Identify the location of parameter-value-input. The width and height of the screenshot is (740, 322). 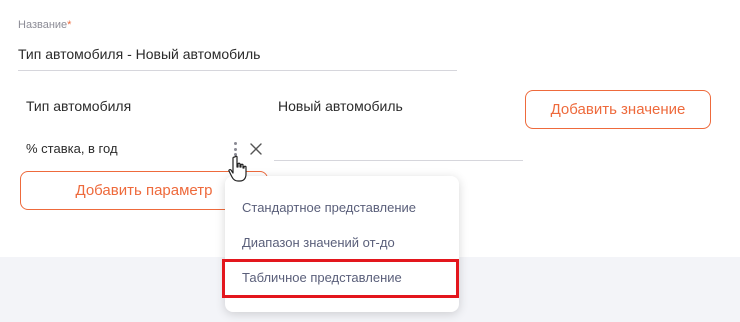
(398, 160).